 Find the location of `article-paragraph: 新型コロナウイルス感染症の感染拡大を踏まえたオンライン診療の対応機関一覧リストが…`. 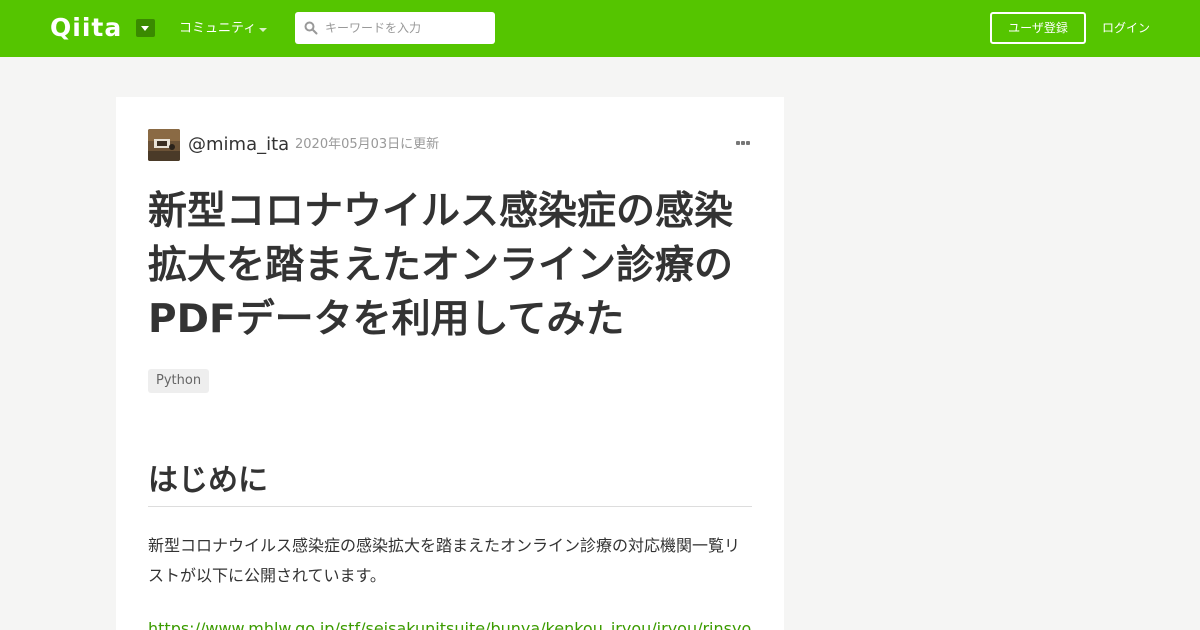

article-paragraph: 新型コロナウイルス感染症の感染拡大を踏まえたオンライン診療の対応機関一覧リストが… is located at coordinates (444, 560).